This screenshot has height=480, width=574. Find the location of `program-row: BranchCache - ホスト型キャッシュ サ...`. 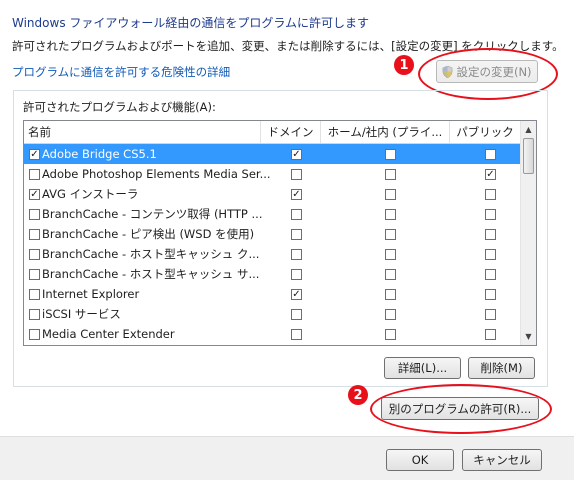

program-row: BranchCache - ホスト型キャッシュ サ... is located at coordinates (272, 274).